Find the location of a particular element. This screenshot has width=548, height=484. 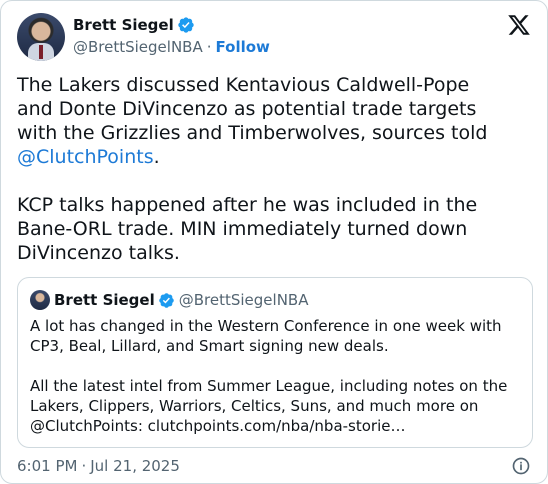

quoted-tweet-header: Brett Siegel @BrettSiegelNBA is located at coordinates (169, 300).